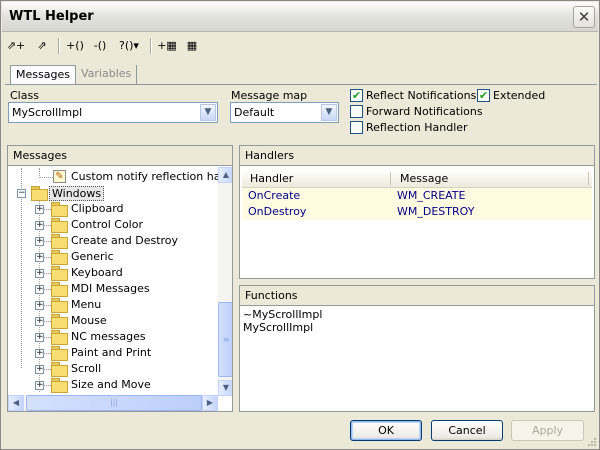  I want to click on tree-item-windows: − Windows, so click(109, 193).